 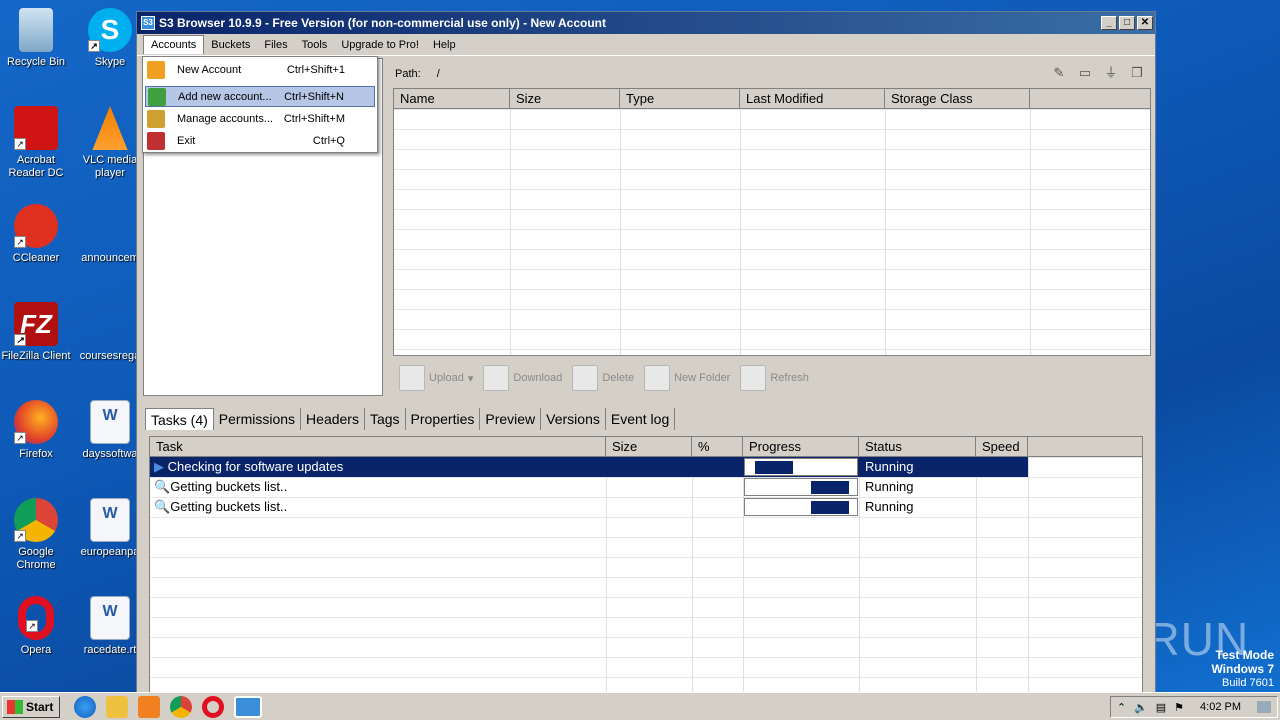 I want to click on delete-button: Delete, so click(x=603, y=378).